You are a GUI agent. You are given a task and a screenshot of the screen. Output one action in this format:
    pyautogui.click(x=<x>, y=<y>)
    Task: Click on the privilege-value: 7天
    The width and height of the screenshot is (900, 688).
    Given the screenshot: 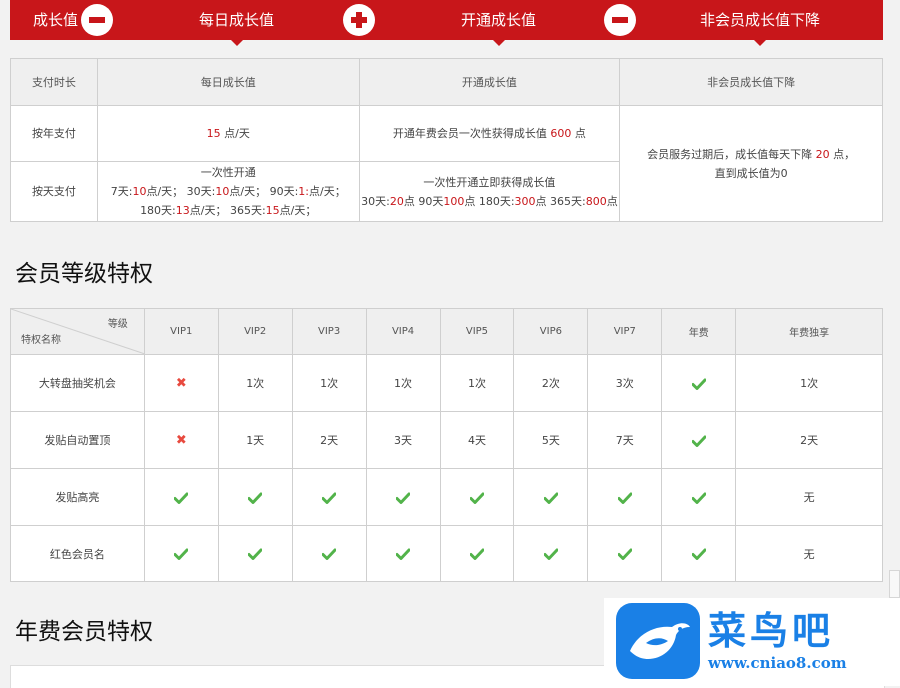 What is the action you would take?
    pyautogui.click(x=625, y=440)
    